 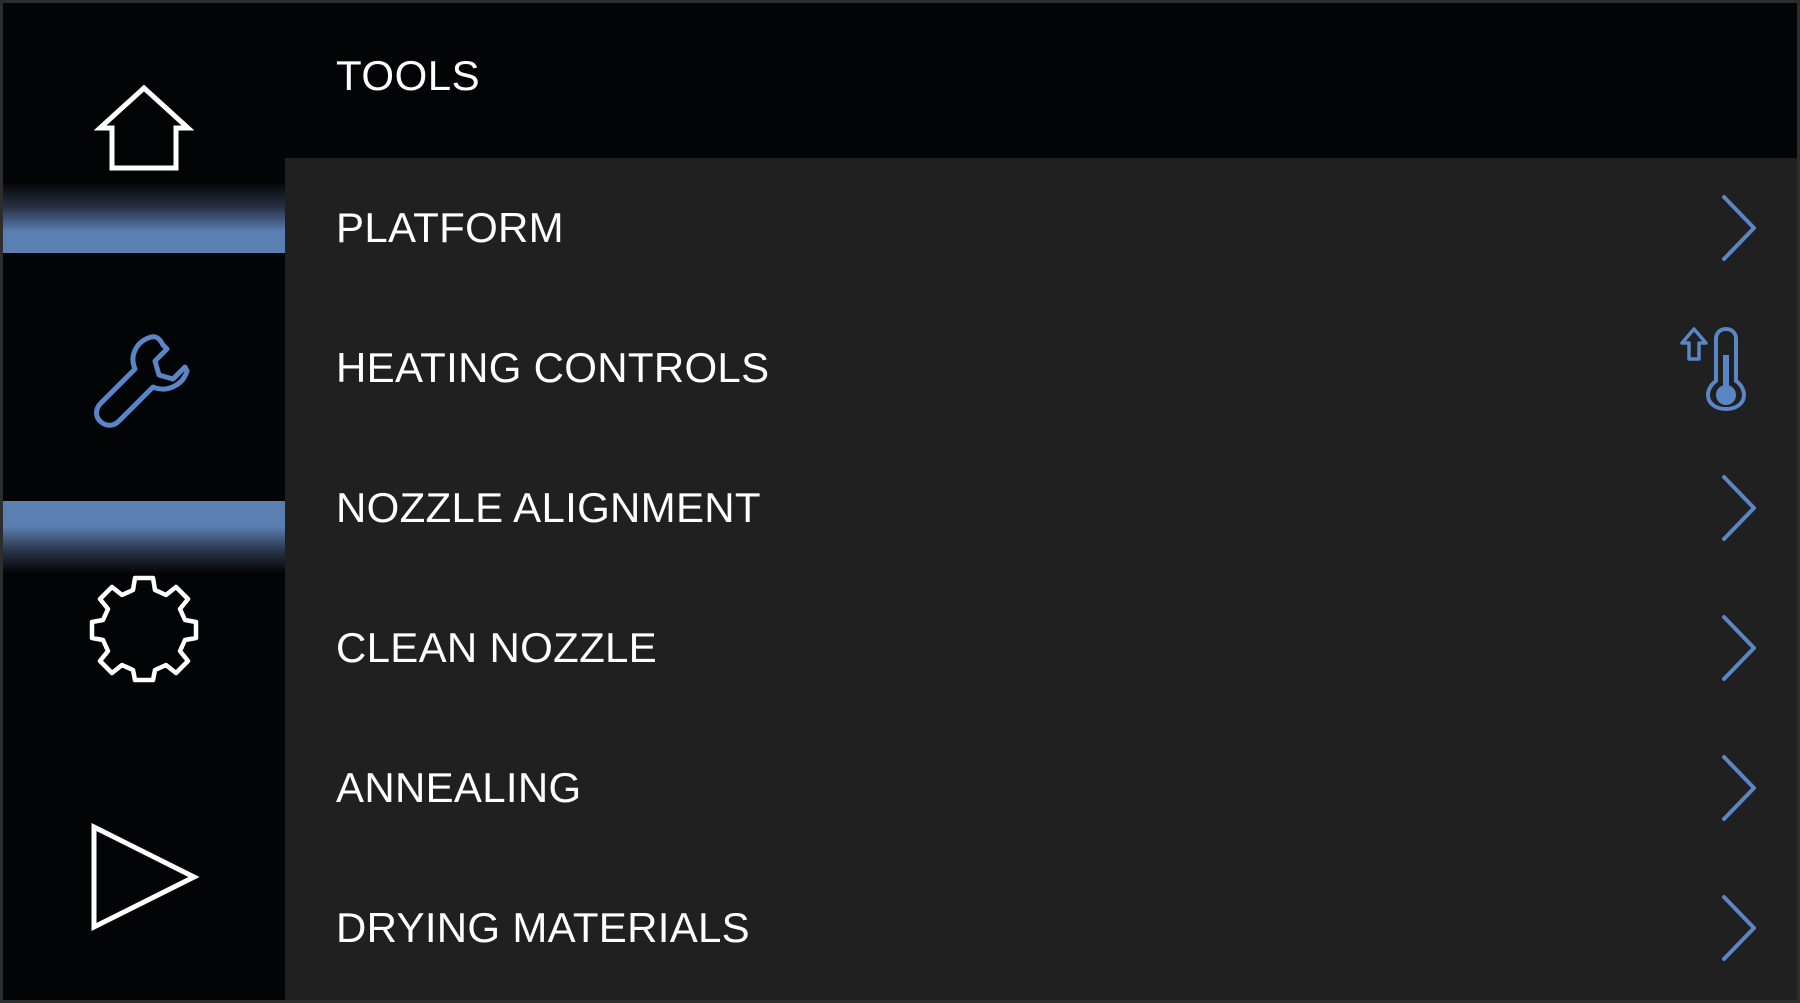 What do you see at coordinates (142, 381) in the screenshot?
I see `wrench-icon` at bounding box center [142, 381].